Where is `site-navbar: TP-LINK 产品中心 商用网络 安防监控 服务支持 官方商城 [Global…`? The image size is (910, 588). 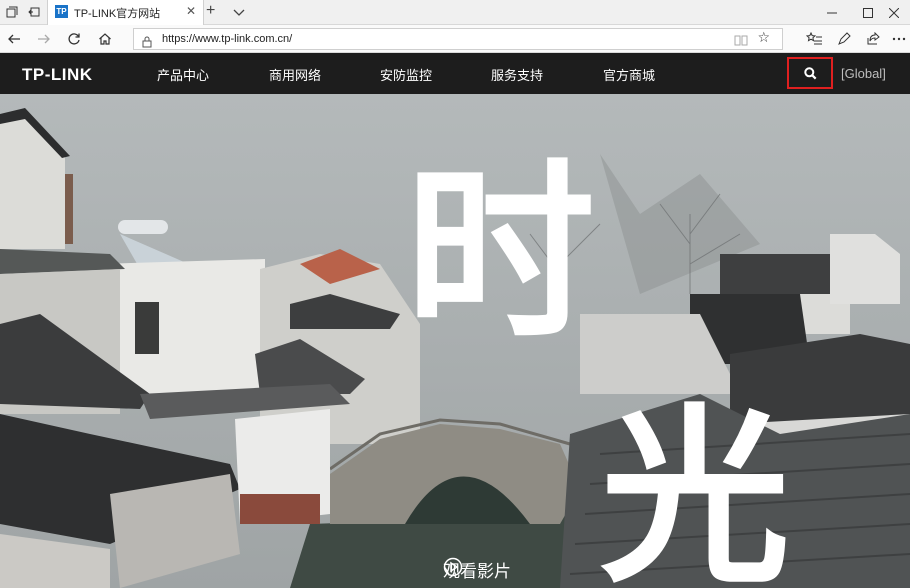 site-navbar: TP-LINK 产品中心 商用网络 安防监控 服务支持 官方商城 [Global… is located at coordinates (455, 73).